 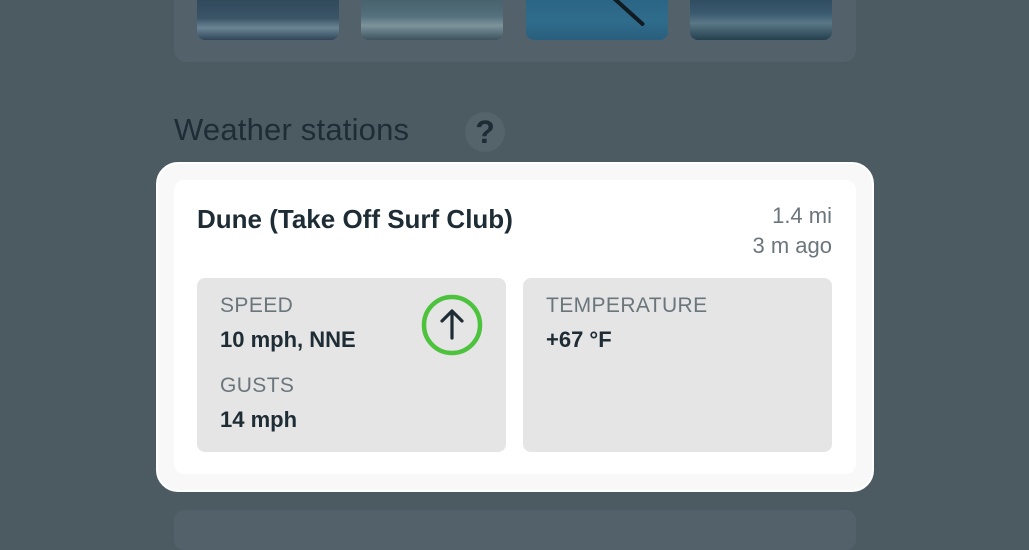 What do you see at coordinates (259, 419) in the screenshot?
I see `gusts-value: 14 mph` at bounding box center [259, 419].